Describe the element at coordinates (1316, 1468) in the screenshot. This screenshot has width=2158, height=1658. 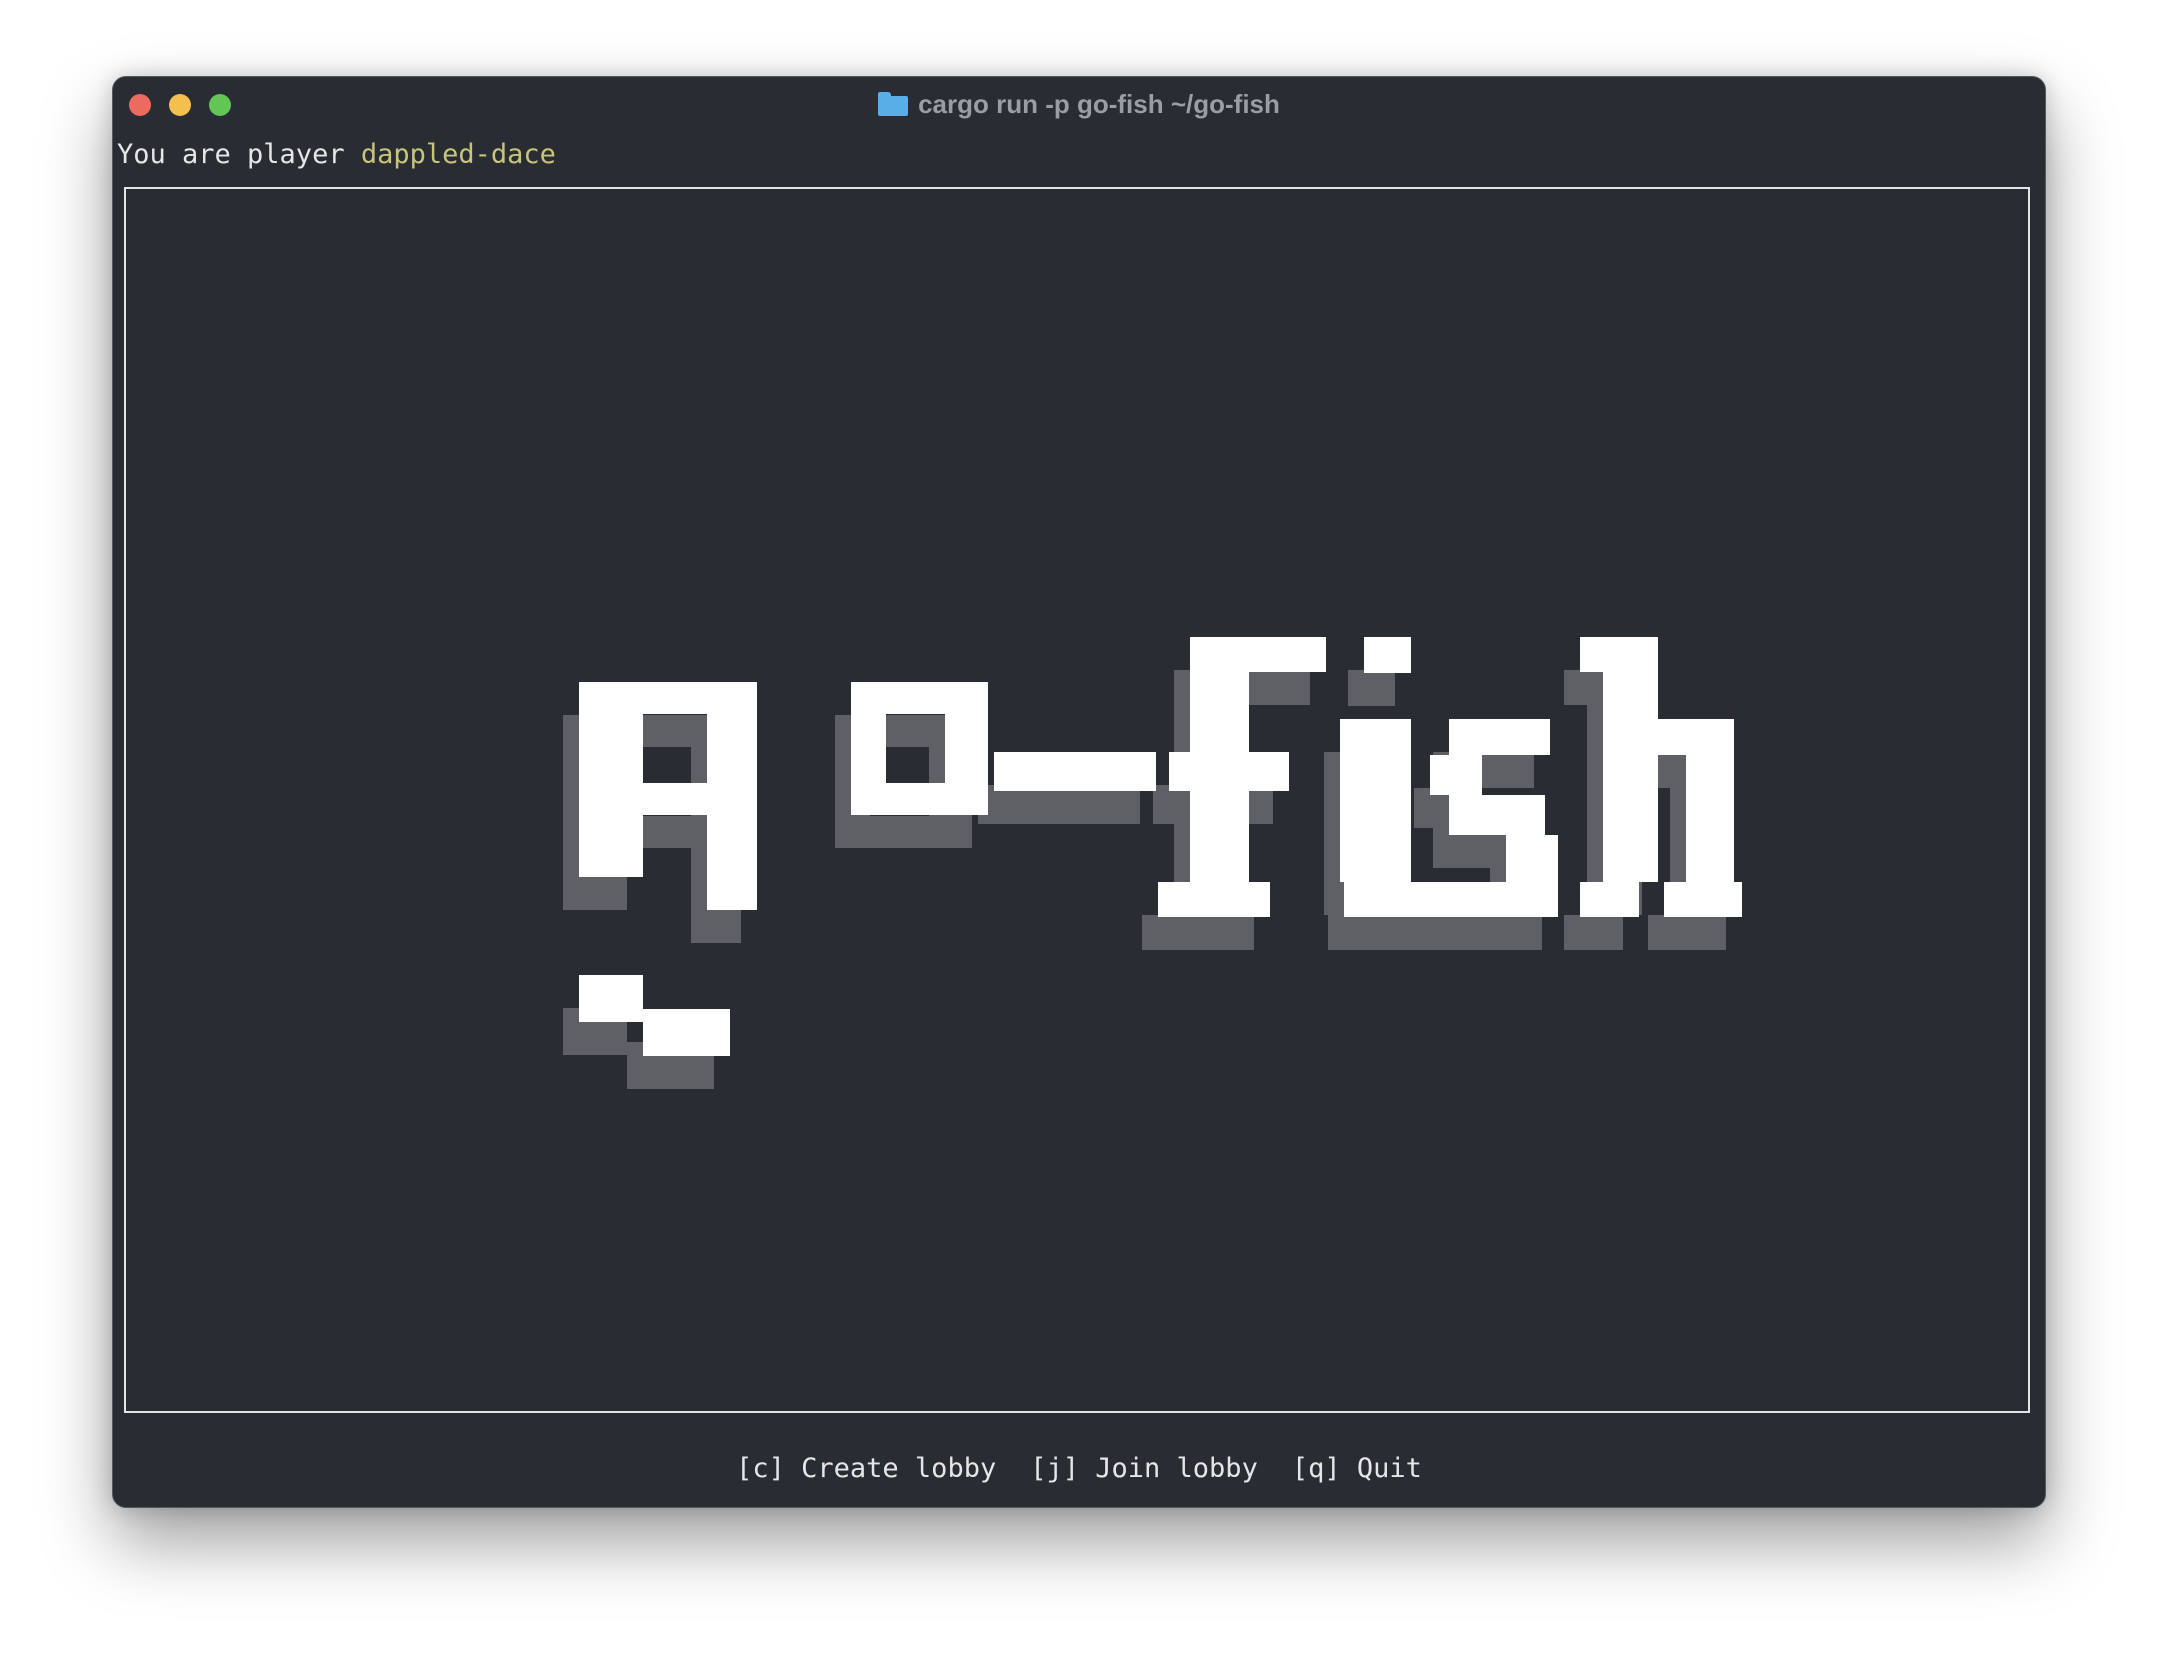
I see `quit-key: [q]` at that location.